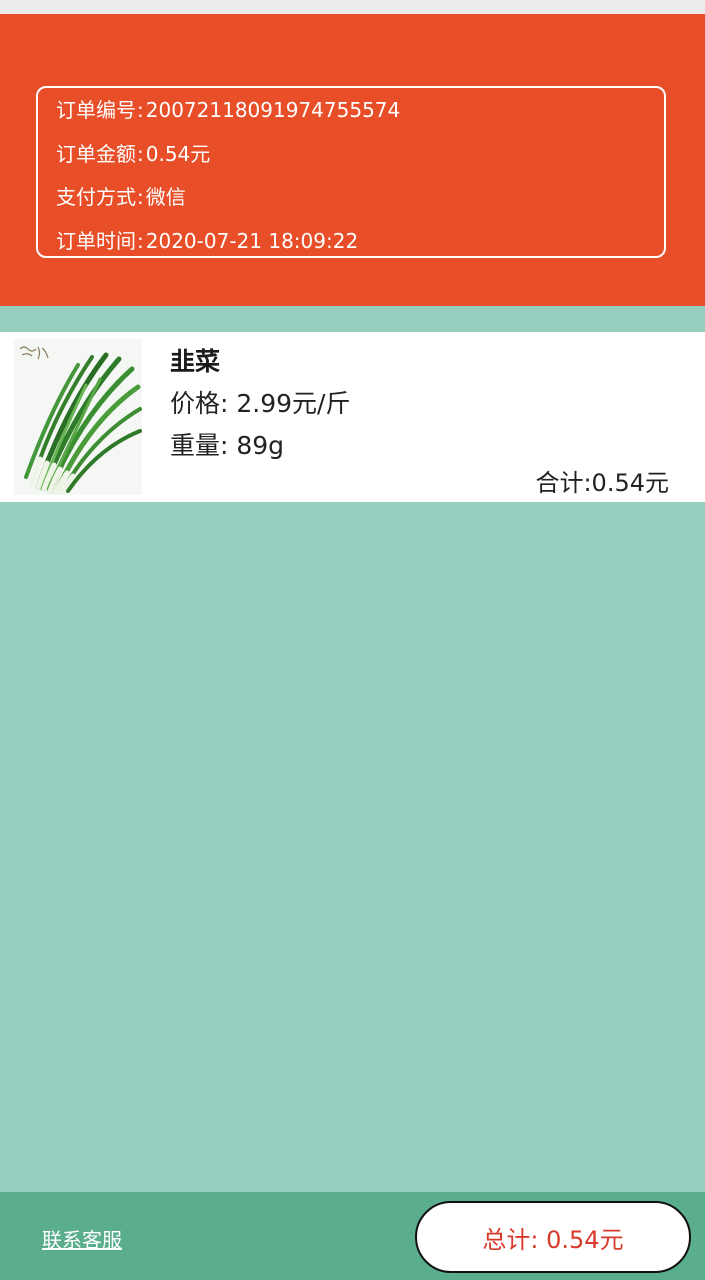 Image resolution: width=705 pixels, height=1280 pixels. I want to click on order-time-label: 订单时间, so click(96, 240).